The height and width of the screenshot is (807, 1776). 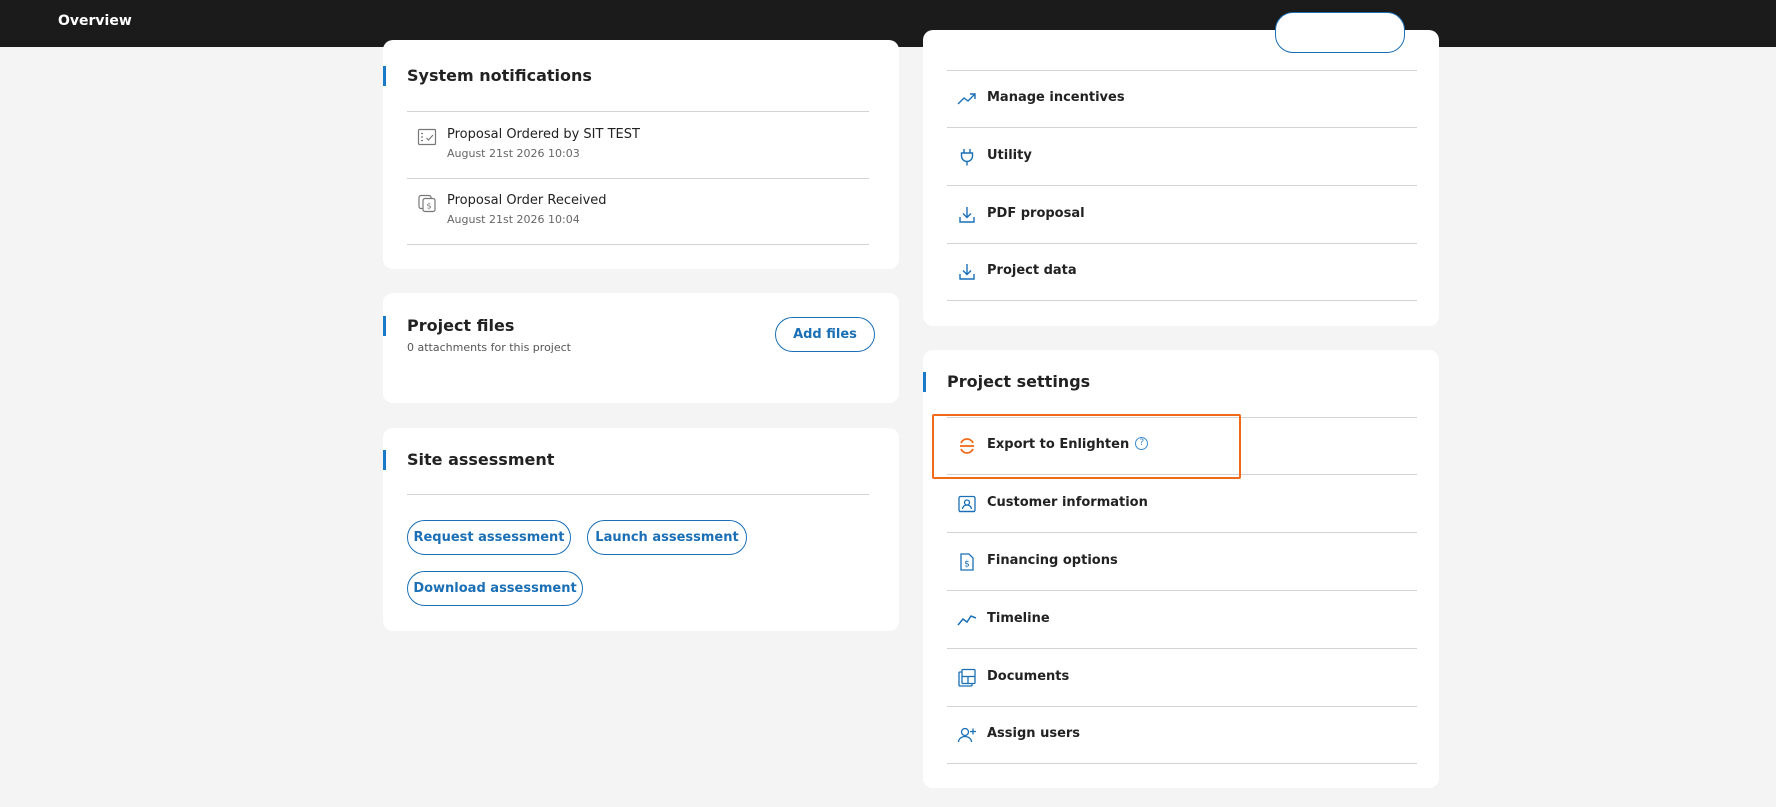 What do you see at coordinates (967, 735) in the screenshot?
I see `add-user-icon` at bounding box center [967, 735].